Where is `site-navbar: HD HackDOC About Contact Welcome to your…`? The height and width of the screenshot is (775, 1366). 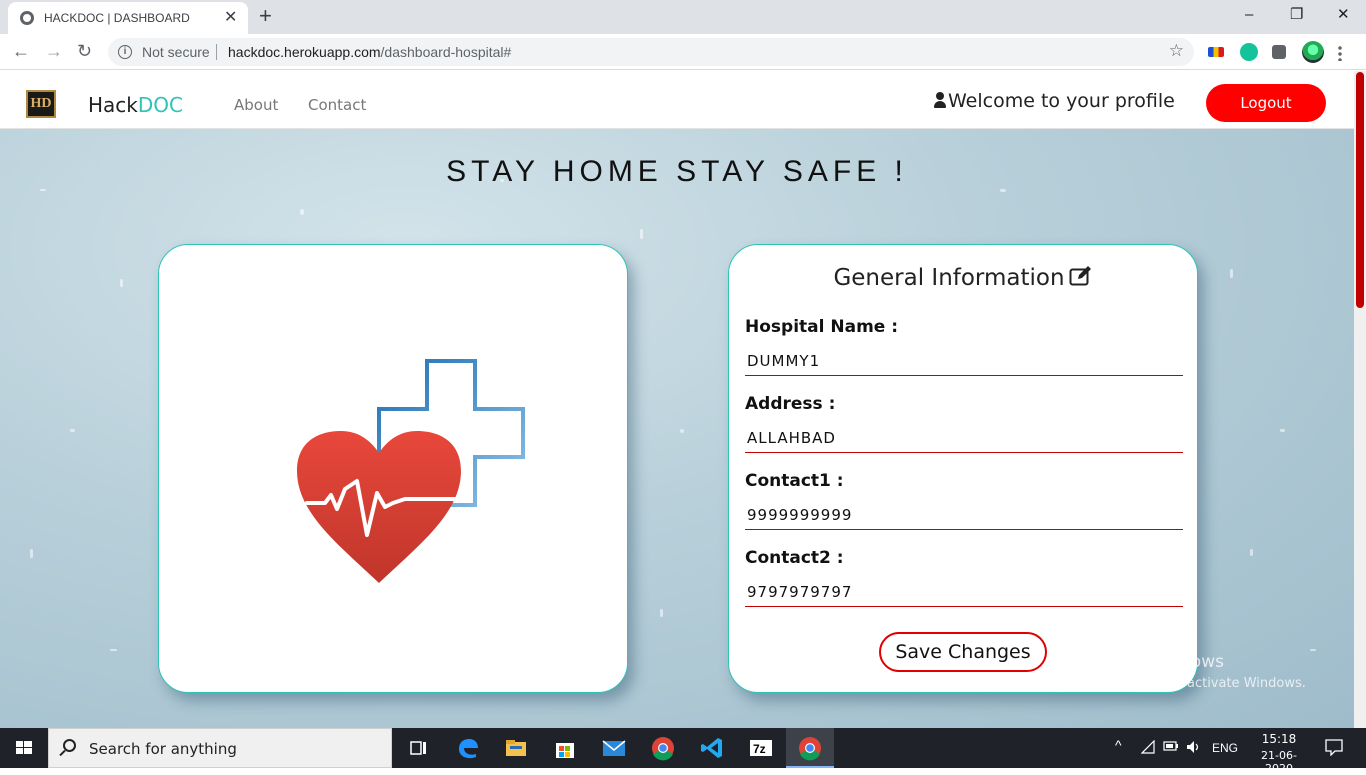 site-navbar: HD HackDOC About Contact Welcome to your… is located at coordinates (677, 100).